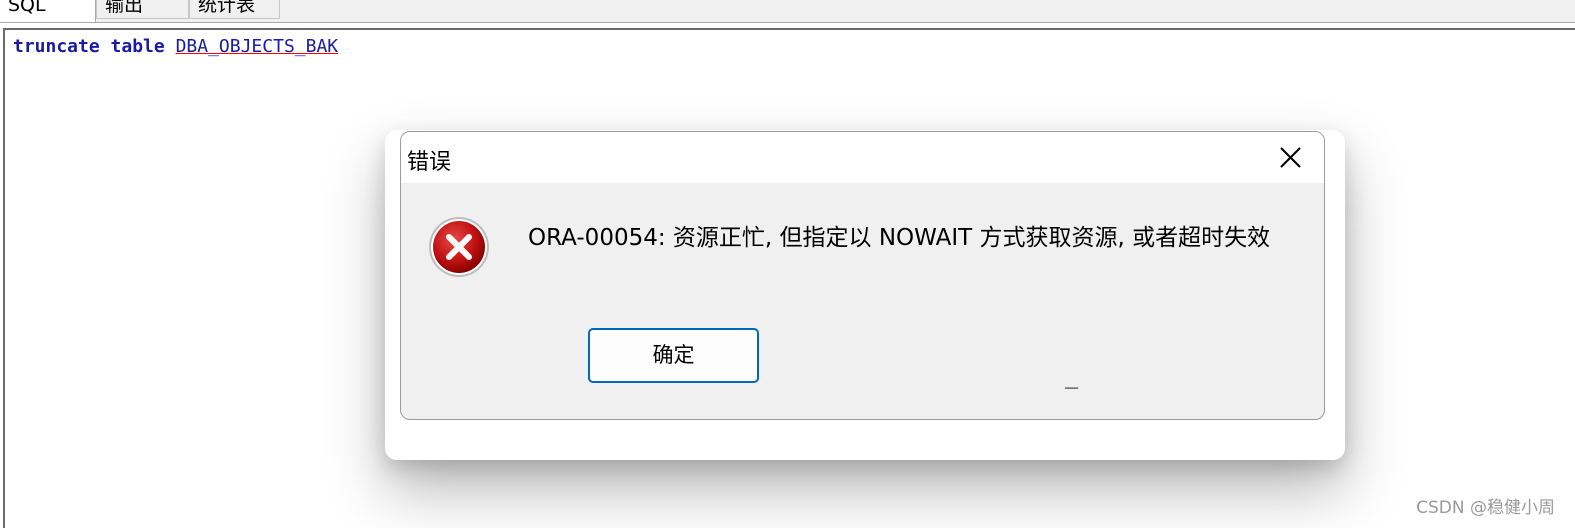 This screenshot has height=528, width=1575. What do you see at coordinates (787, 11) in the screenshot?
I see `tab-strip: SQL 输出 统计表` at bounding box center [787, 11].